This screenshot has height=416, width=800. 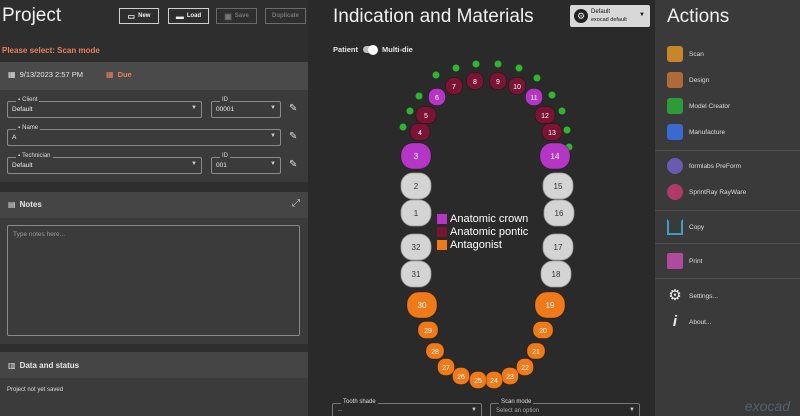 What do you see at coordinates (550, 305) in the screenshot?
I see `tooth-19: 19` at bounding box center [550, 305].